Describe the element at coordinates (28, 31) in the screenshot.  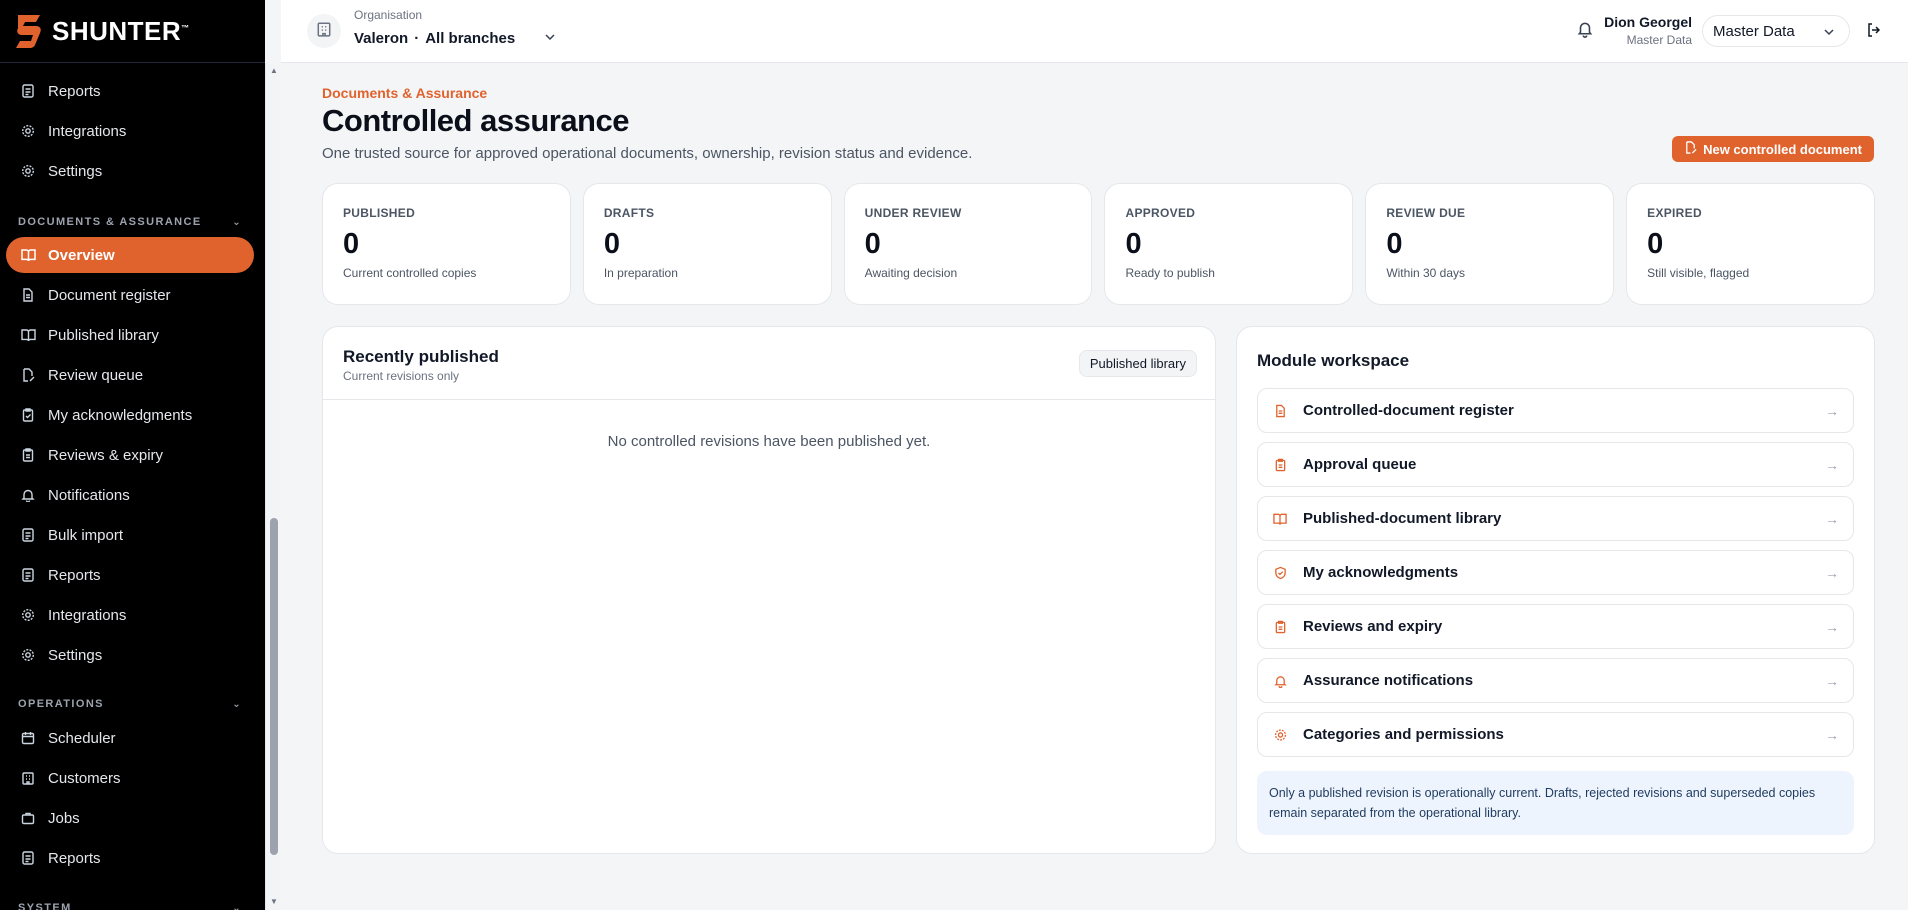
I see `shunter-logo-icon` at that location.